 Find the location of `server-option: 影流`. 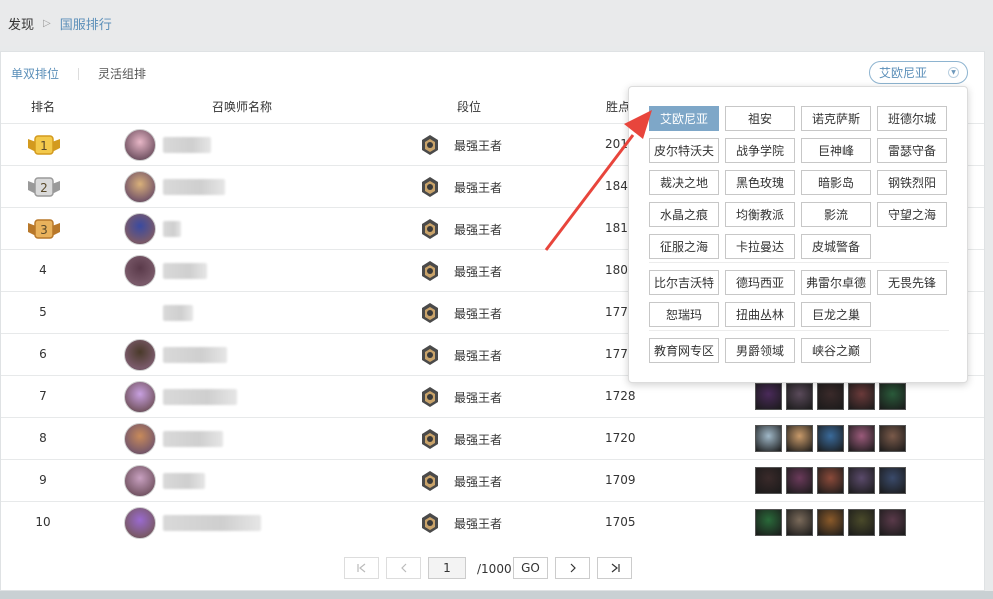

server-option: 影流 is located at coordinates (836, 214).